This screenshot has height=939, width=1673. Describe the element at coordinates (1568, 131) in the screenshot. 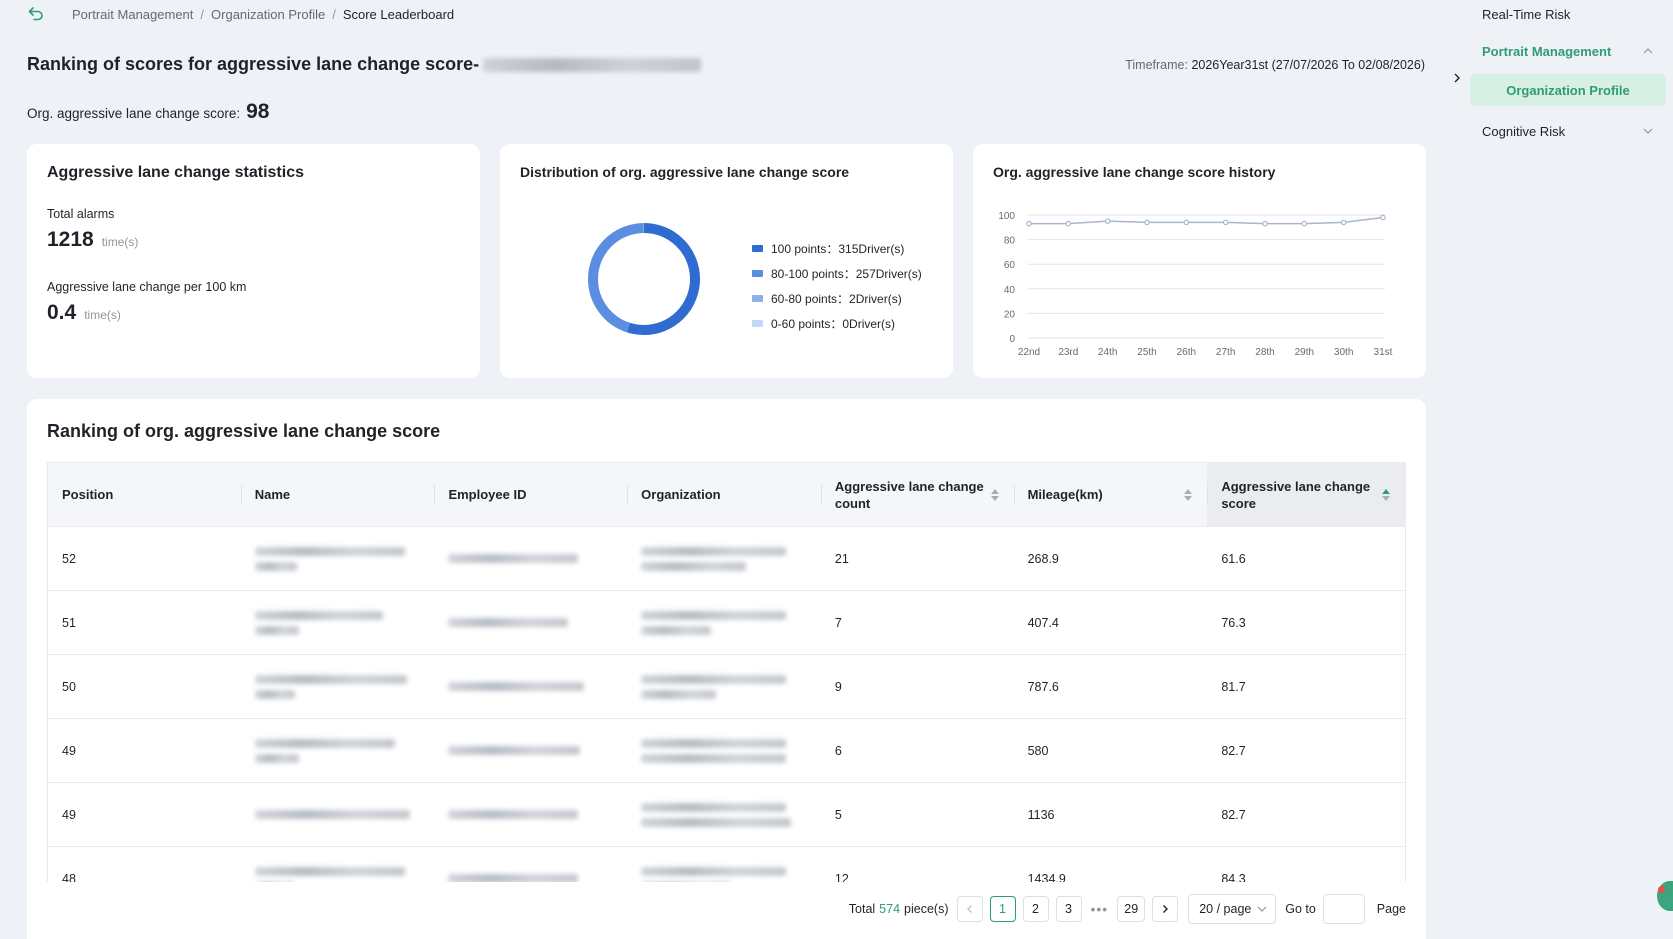

I see `sidebar-item-cognitive-risk: Cognitive Risk` at that location.